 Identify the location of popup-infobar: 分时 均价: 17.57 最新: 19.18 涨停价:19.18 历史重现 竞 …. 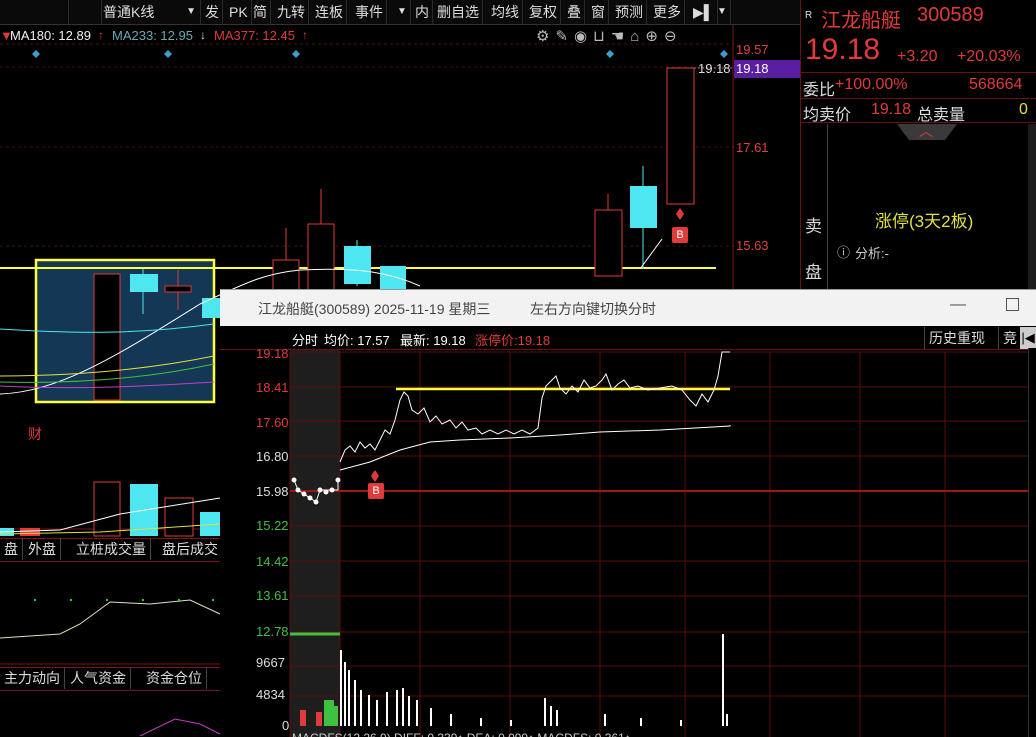
(628, 338).